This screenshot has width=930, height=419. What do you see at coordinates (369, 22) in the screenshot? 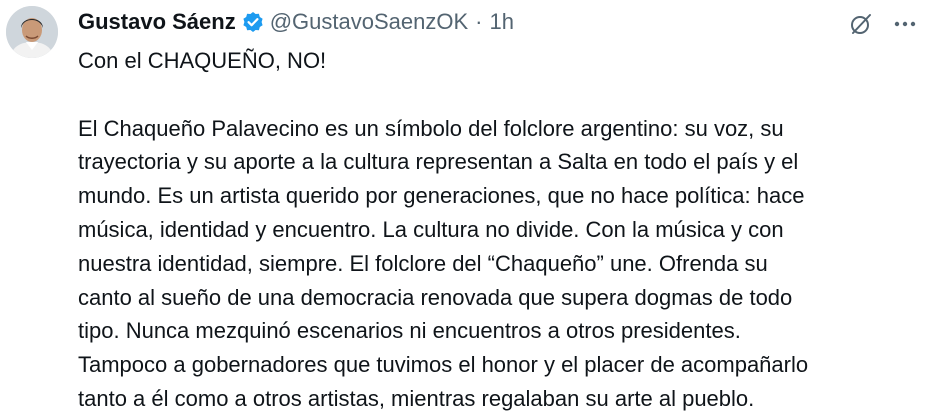
I see `user-handle: @GustavoSaenzOK` at bounding box center [369, 22].